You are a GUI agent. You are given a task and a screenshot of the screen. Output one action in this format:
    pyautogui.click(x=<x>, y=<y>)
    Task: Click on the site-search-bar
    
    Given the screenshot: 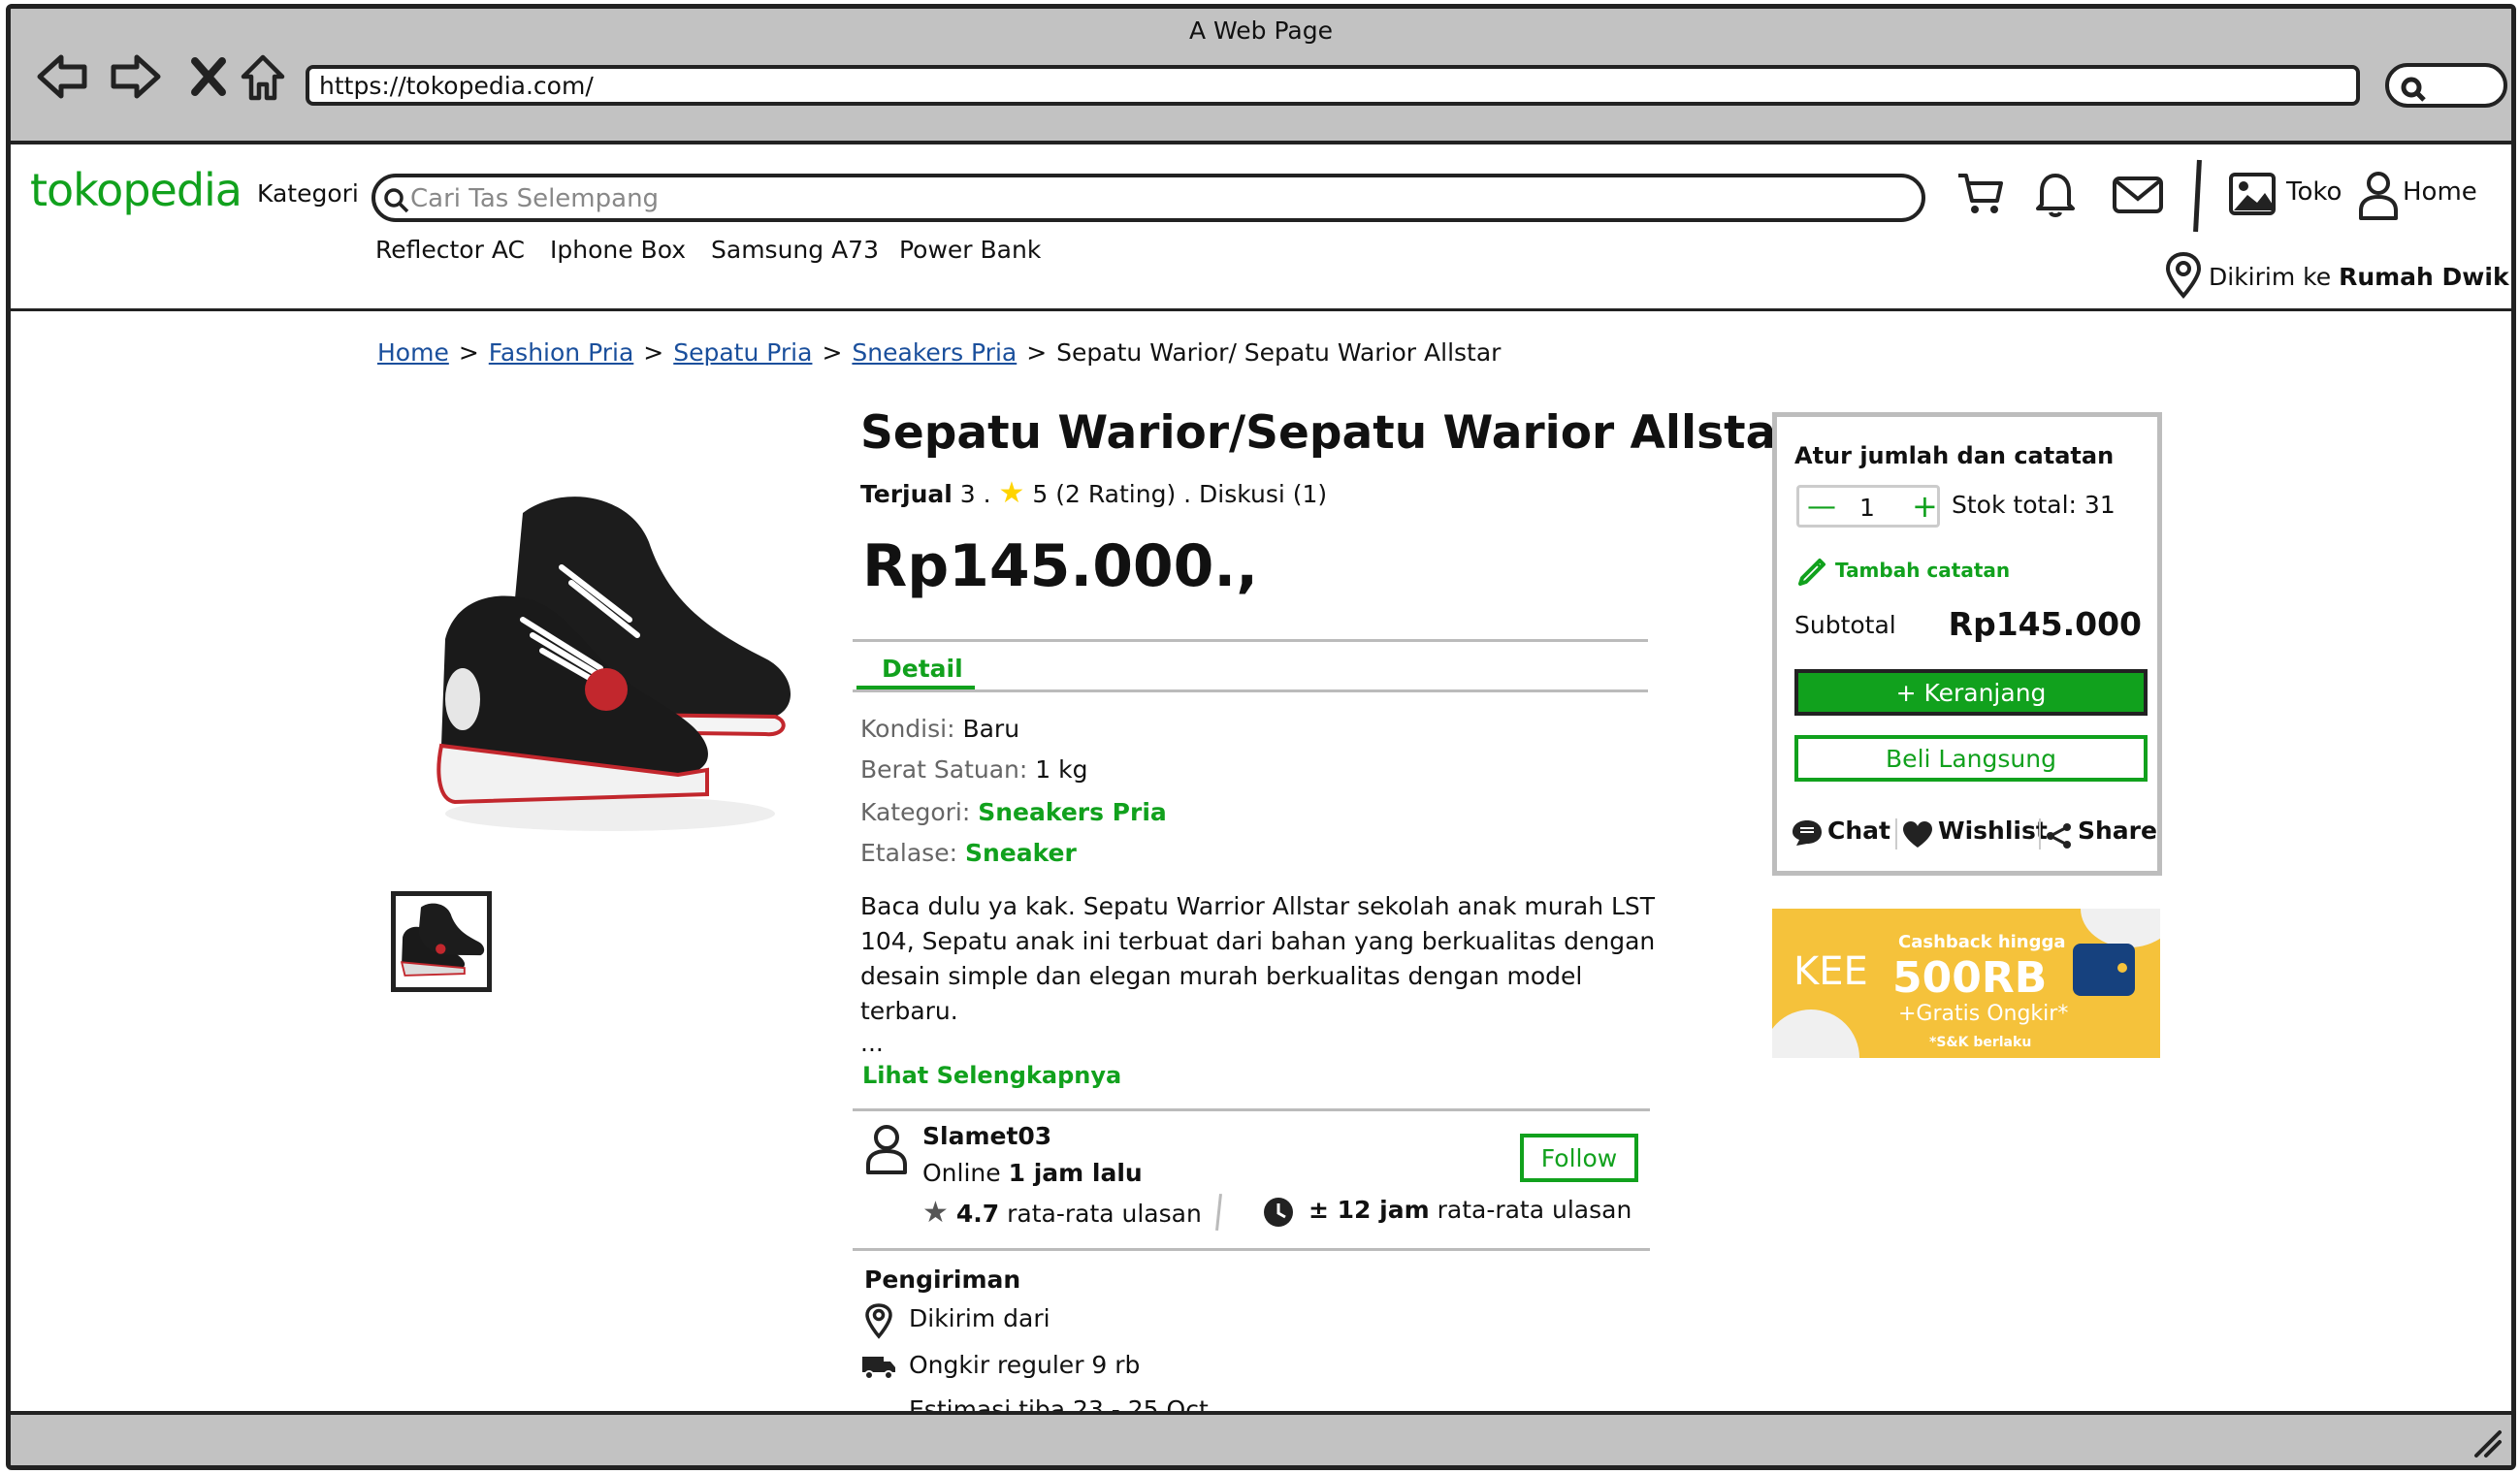 What is the action you would take?
    pyautogui.click(x=1148, y=198)
    